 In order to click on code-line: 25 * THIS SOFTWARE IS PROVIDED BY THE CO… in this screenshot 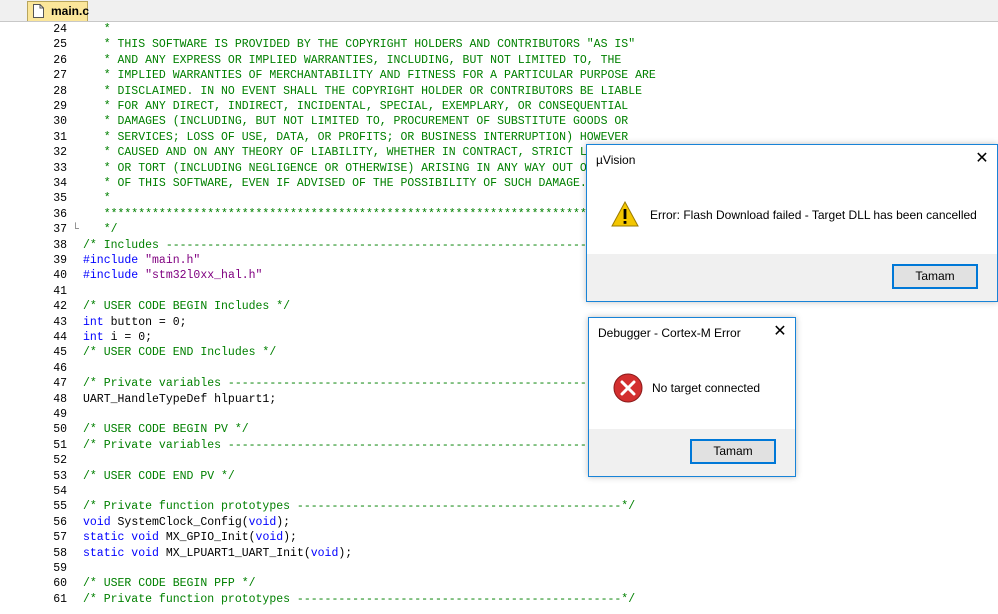, I will do `click(499, 44)`.